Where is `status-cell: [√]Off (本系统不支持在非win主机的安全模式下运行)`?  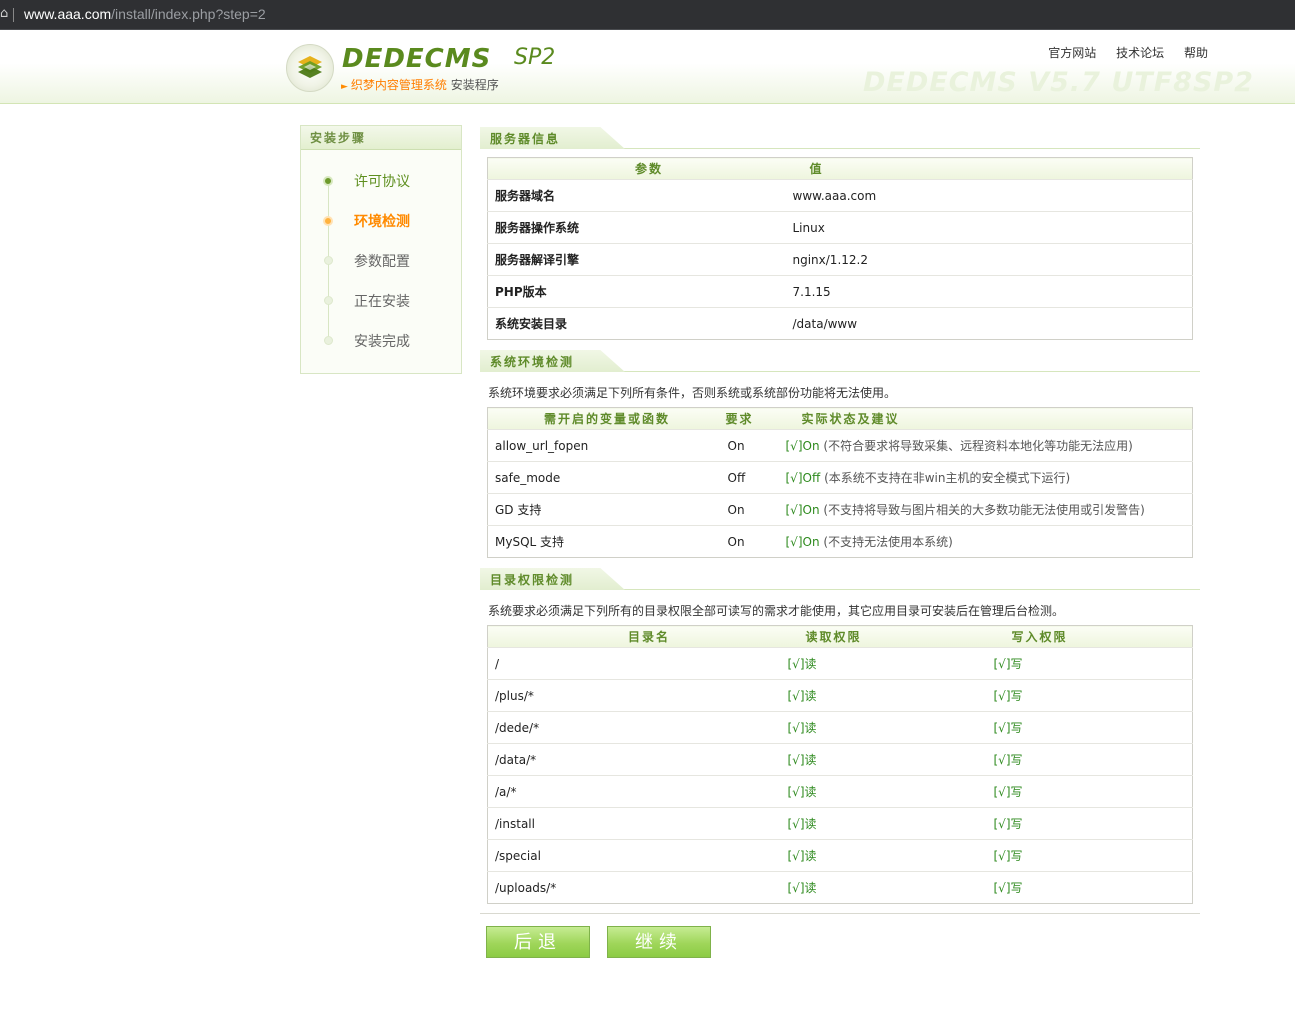
status-cell: [√]Off (本系统不支持在非win主机的安全模式下运行) is located at coordinates (985, 477).